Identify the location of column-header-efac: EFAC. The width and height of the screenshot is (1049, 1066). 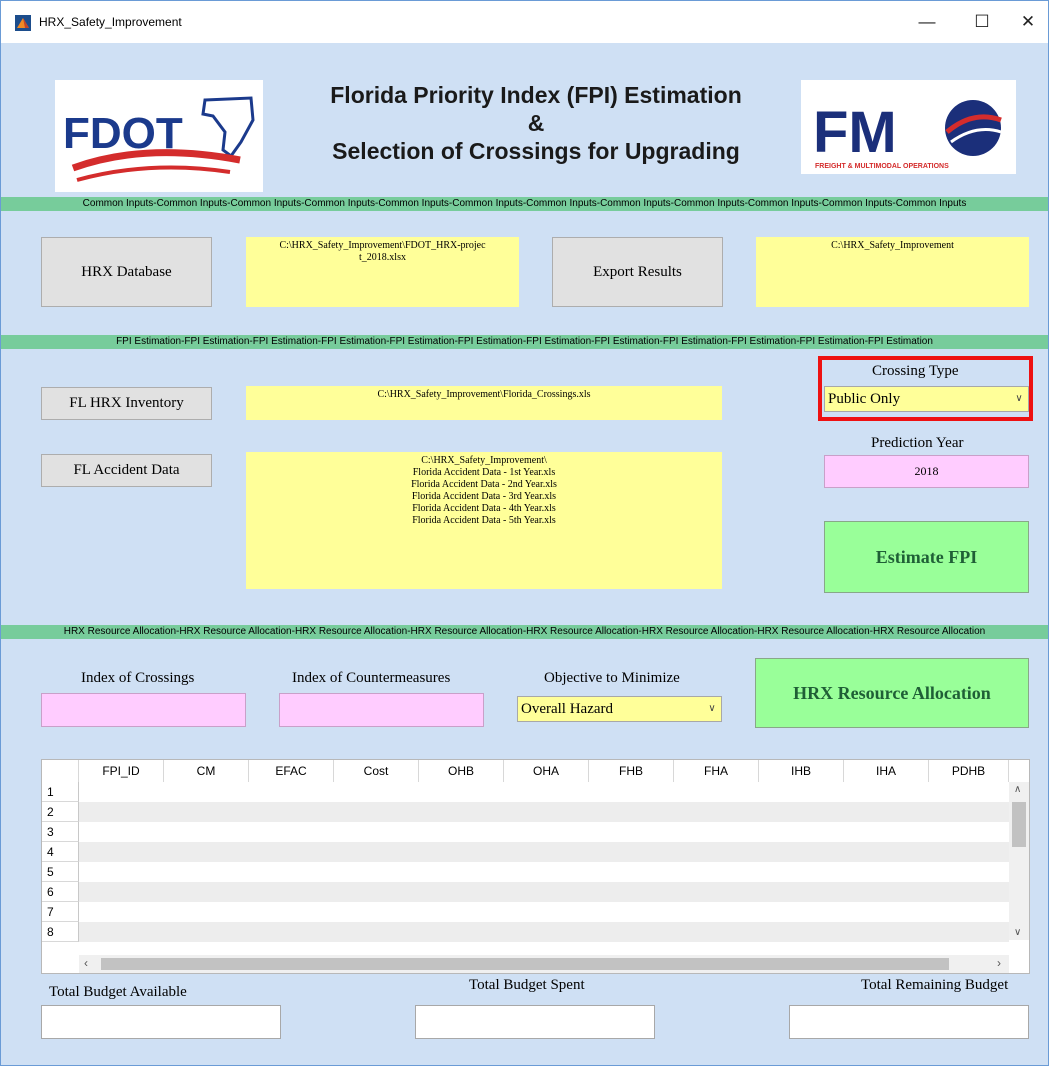
(291, 771).